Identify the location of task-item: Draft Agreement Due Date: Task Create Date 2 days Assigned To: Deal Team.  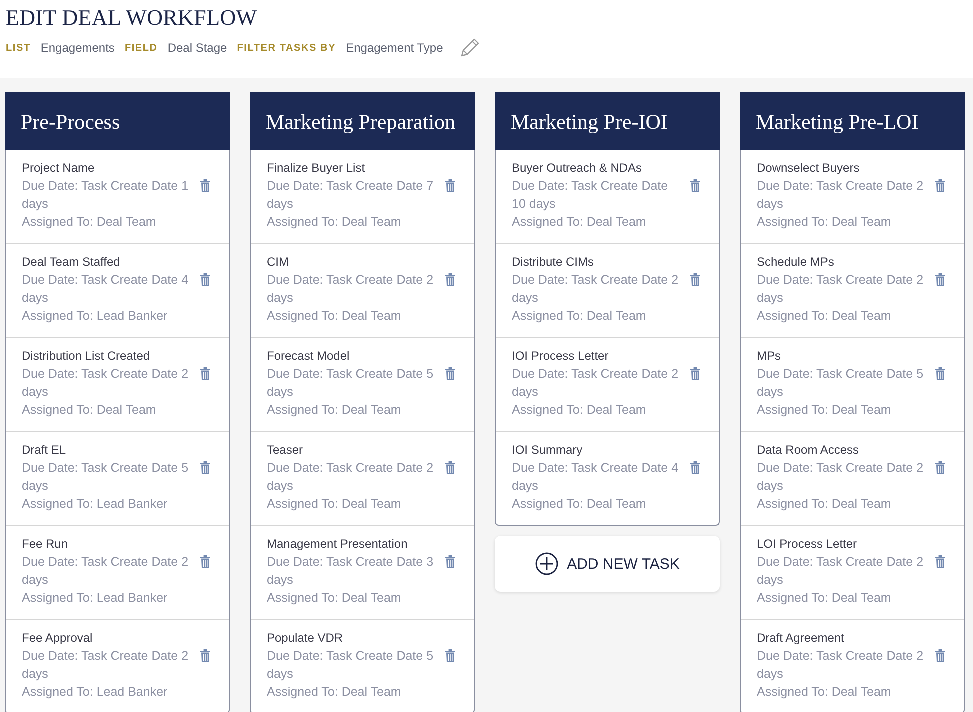
(852, 666).